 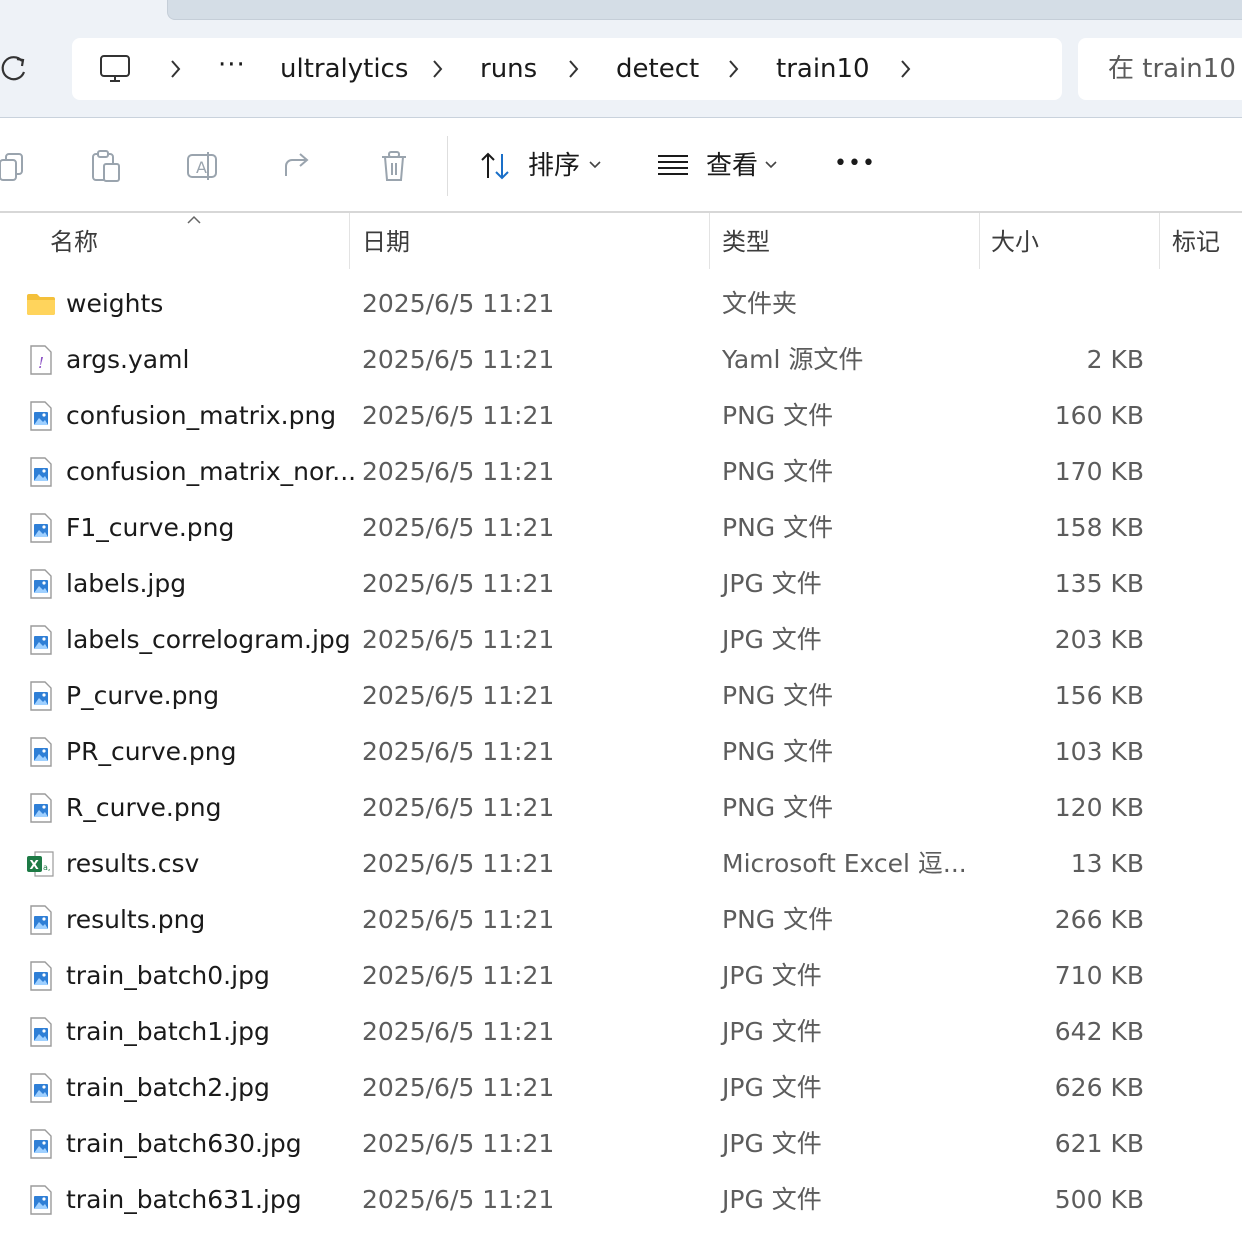 I want to click on file-name: results.png, so click(x=136, y=919).